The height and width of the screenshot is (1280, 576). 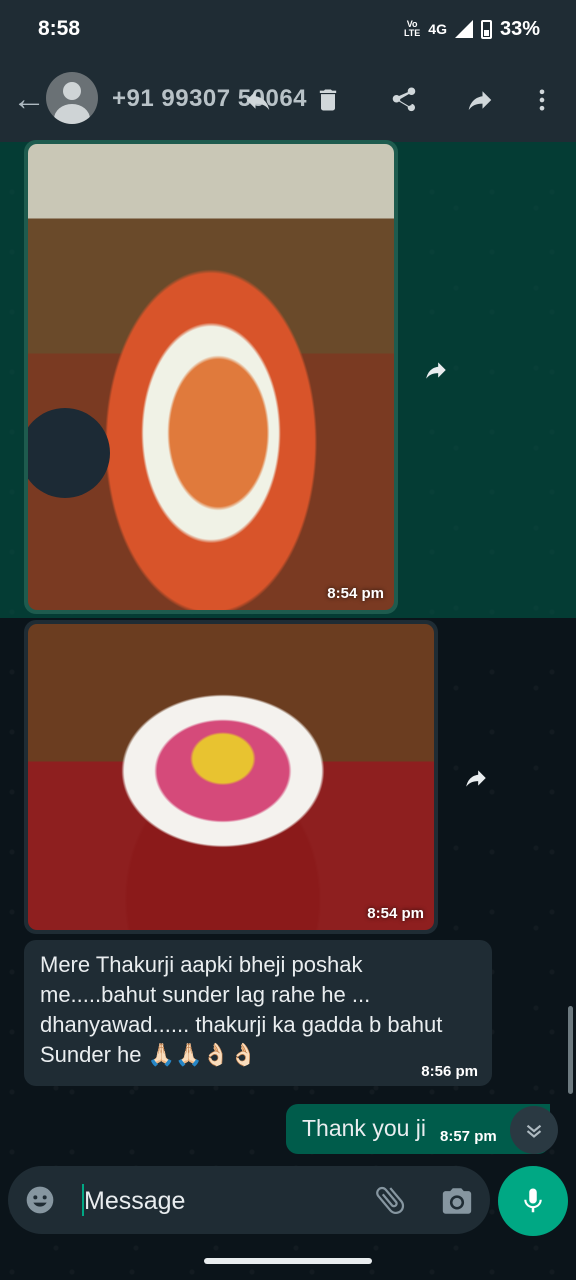 I want to click on back-arrow-icon: ←, so click(x=29, y=99).